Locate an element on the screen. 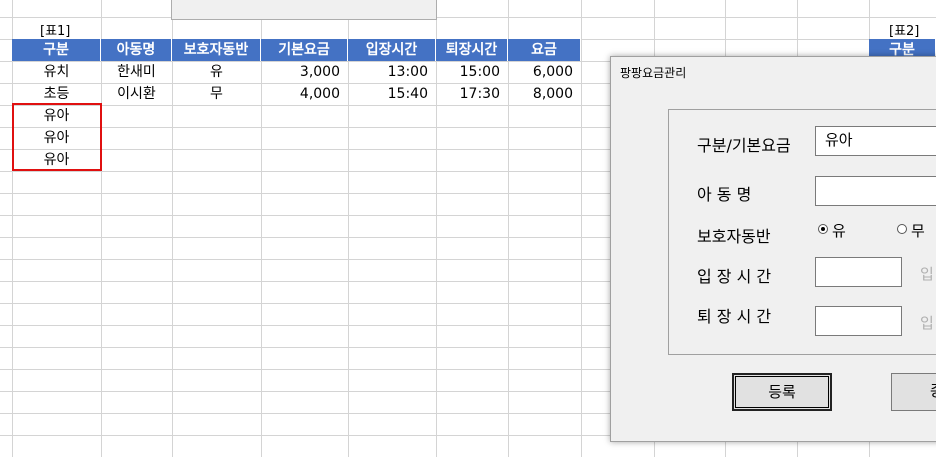 The image size is (936, 457). header-child-name: 아동명 is located at coordinates (136, 50).